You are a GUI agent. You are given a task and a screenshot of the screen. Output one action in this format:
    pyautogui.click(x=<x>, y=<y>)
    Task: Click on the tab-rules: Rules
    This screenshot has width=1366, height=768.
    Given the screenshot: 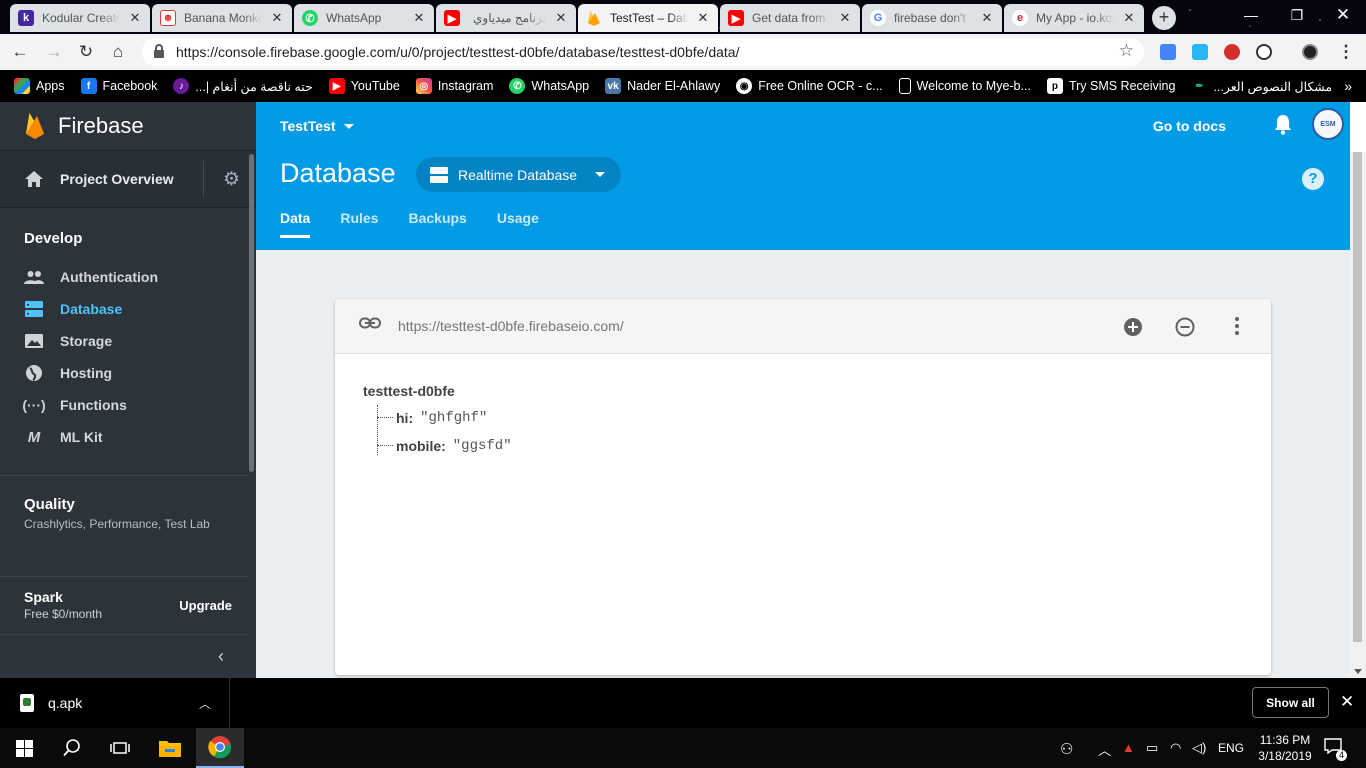 What is the action you would take?
    pyautogui.click(x=359, y=224)
    